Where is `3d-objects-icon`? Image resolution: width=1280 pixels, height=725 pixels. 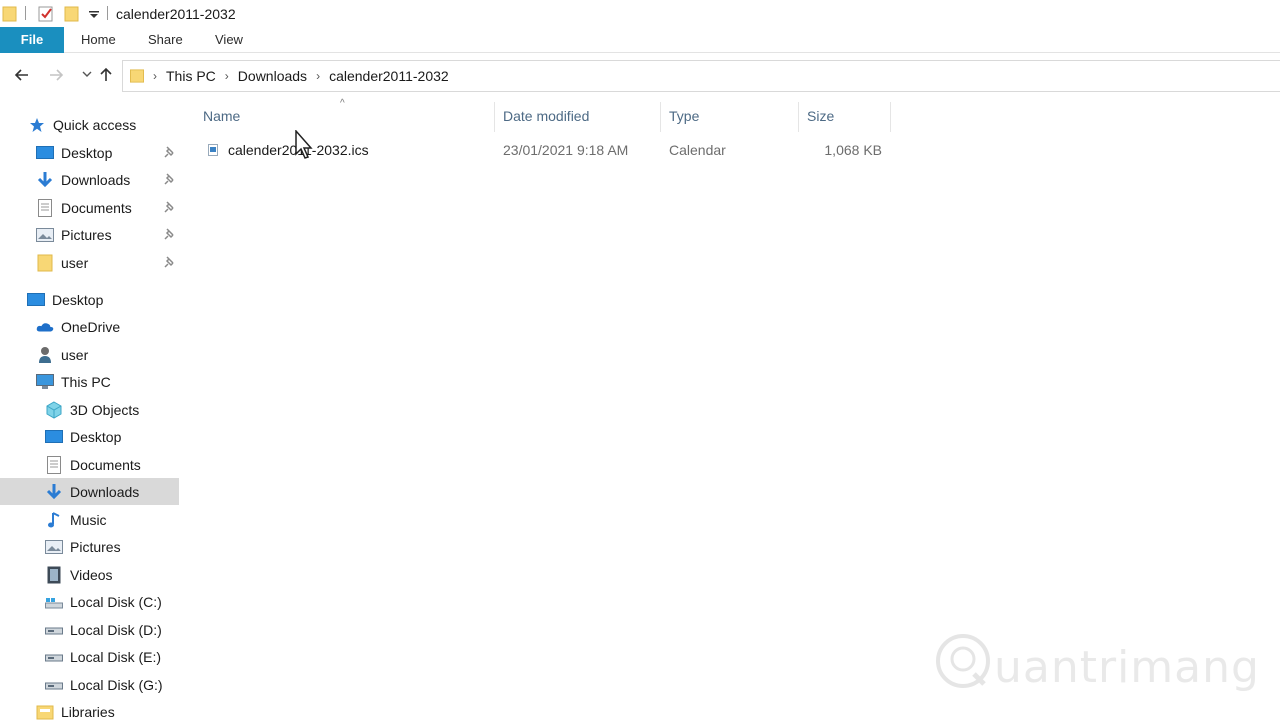
3d-objects-icon is located at coordinates (54, 409).